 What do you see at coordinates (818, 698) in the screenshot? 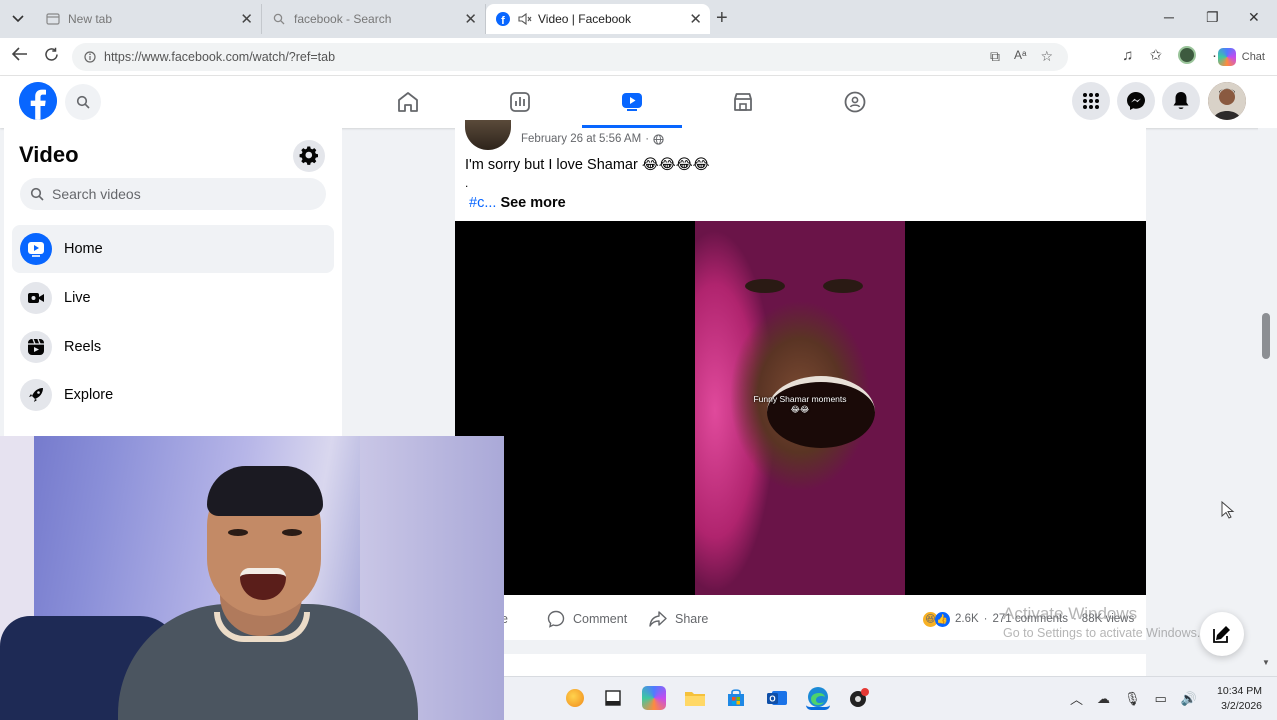
I see `edge-browser-icon` at bounding box center [818, 698].